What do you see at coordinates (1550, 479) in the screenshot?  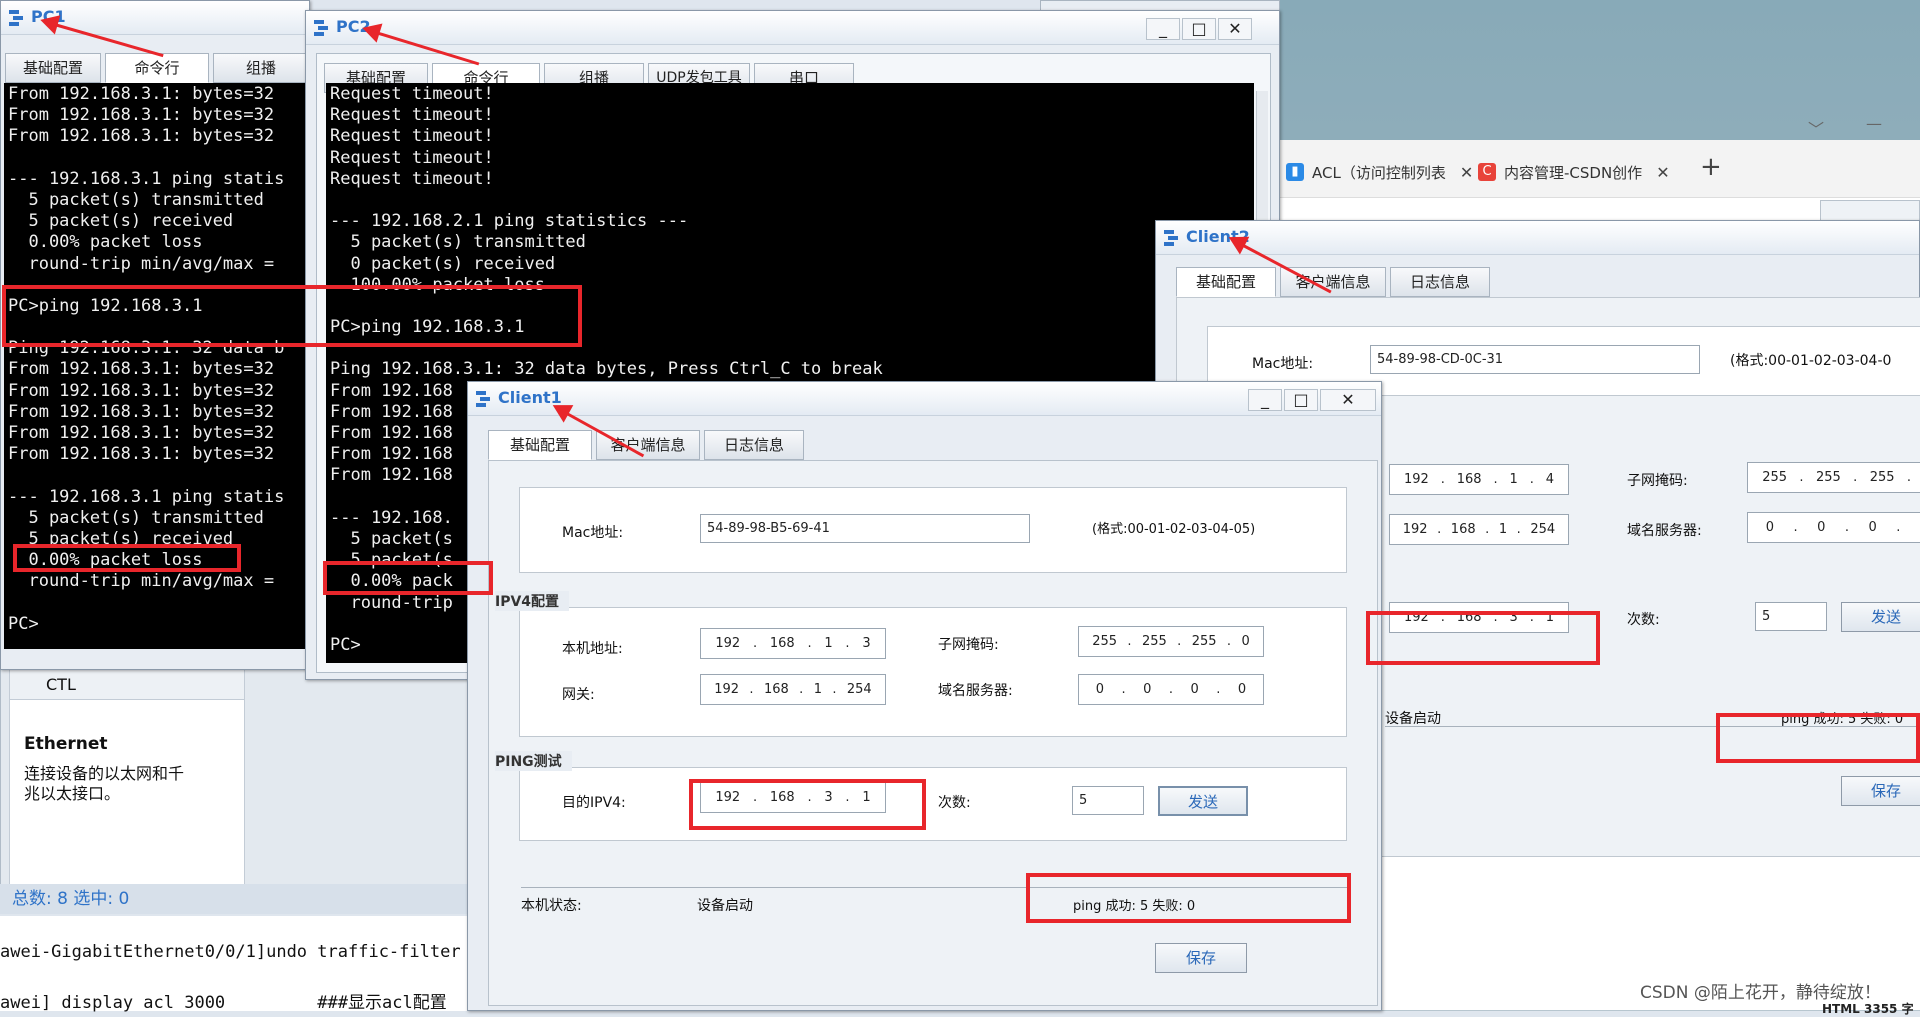 I see `ip-octet: 4` at bounding box center [1550, 479].